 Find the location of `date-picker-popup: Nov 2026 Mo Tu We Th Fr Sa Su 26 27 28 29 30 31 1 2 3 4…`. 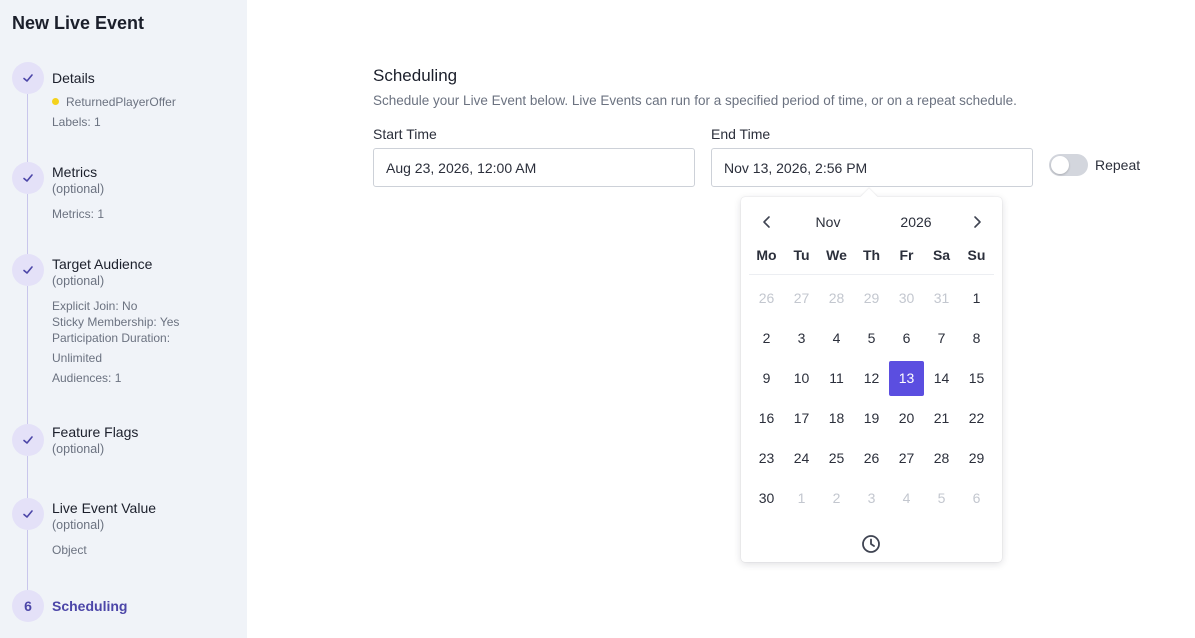

date-picker-popup: Nov 2026 Mo Tu We Th Fr Sa Su 26 27 28 29 30 31 1 2 3 4… is located at coordinates (871, 379).